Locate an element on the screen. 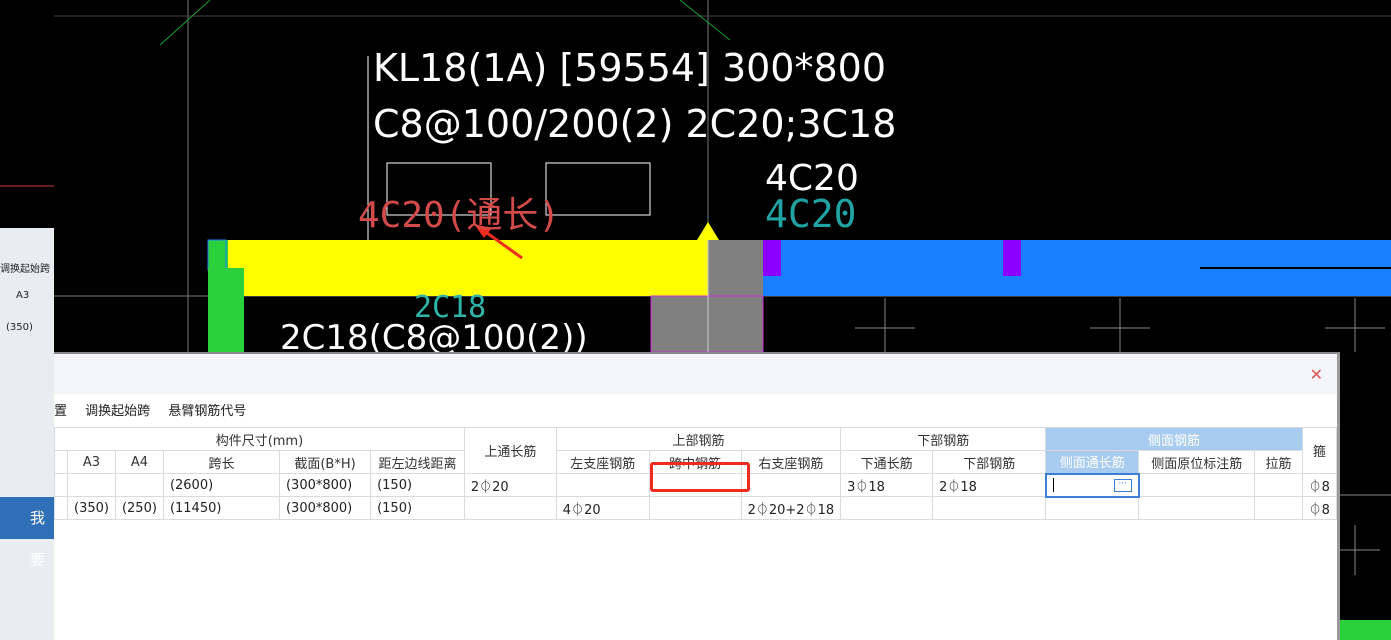 This screenshot has height=640, width=1391. cell-bottom: 2⏀18 is located at coordinates (989, 485).